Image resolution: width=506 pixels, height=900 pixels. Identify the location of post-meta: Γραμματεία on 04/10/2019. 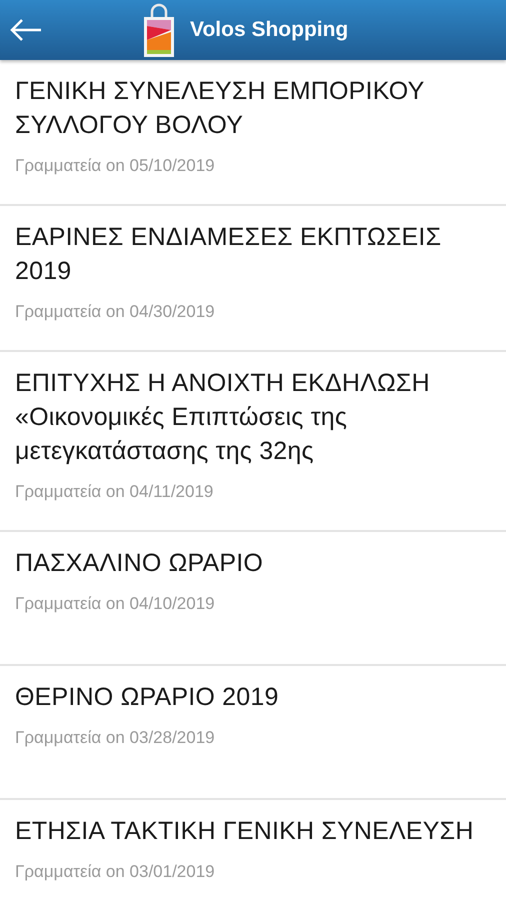
(115, 604).